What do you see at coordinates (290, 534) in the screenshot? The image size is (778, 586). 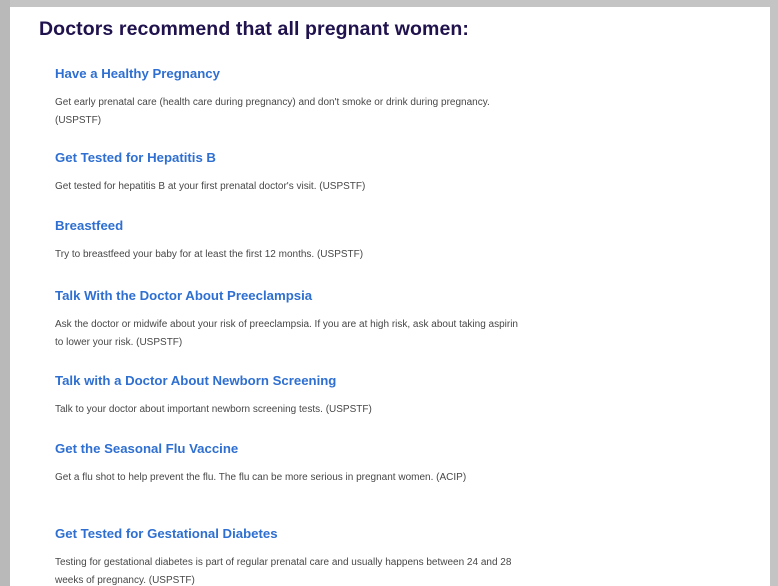 I see `recommendation-heading: Get Tested for Gestational Diabetes` at bounding box center [290, 534].